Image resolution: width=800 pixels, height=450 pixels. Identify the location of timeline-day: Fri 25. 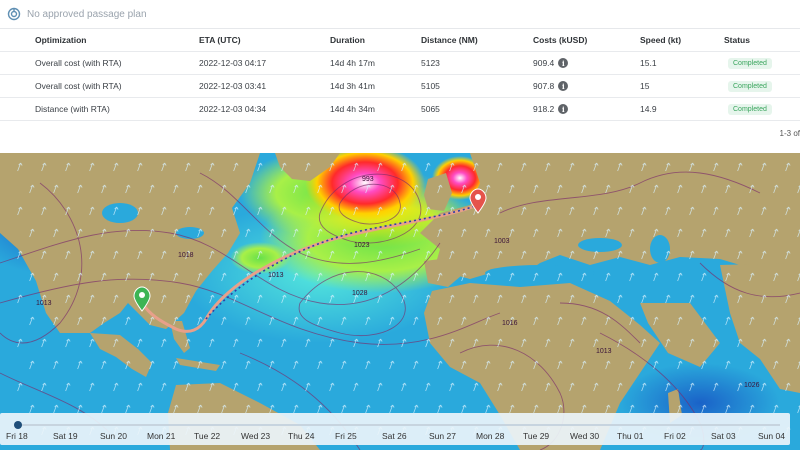
(346, 436).